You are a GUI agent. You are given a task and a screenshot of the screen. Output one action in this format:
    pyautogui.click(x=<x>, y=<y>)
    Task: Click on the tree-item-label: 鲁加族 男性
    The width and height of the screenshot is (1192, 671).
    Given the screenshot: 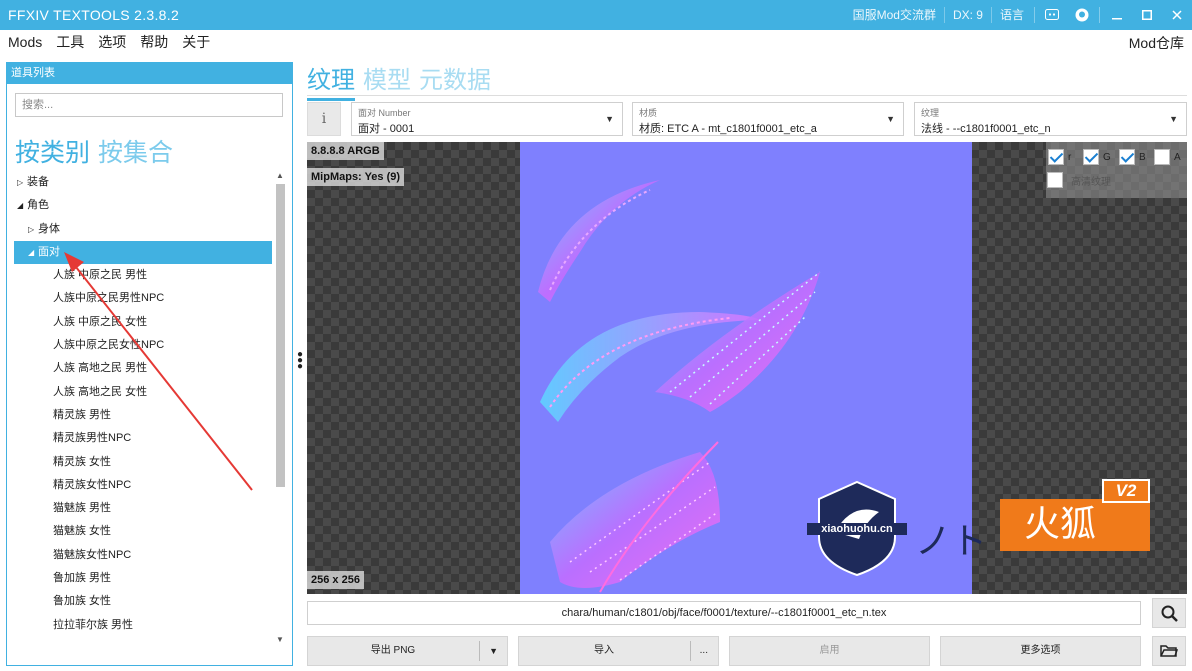 What is the action you would take?
    pyautogui.click(x=82, y=578)
    